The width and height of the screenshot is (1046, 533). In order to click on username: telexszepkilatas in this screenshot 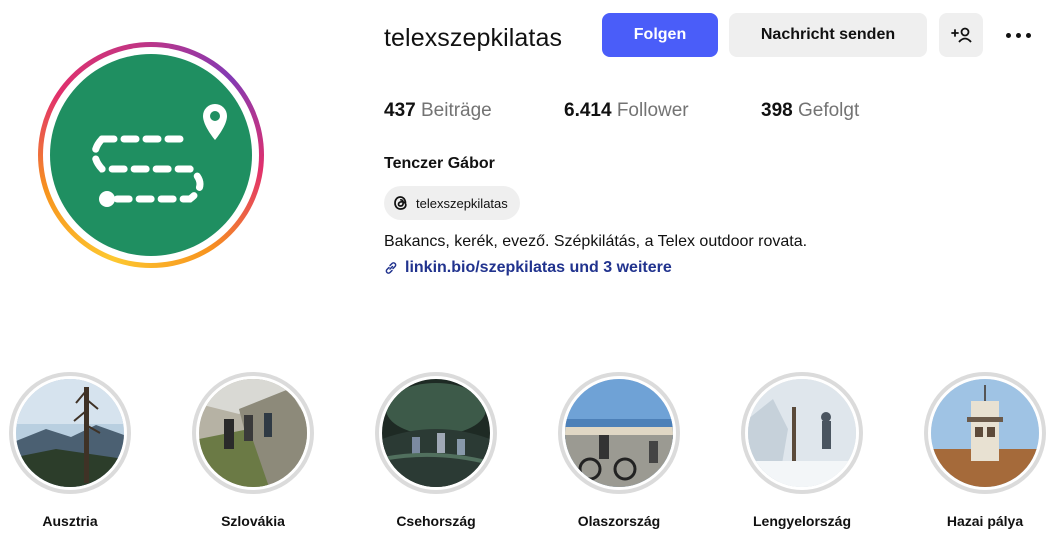, I will do `click(473, 38)`.